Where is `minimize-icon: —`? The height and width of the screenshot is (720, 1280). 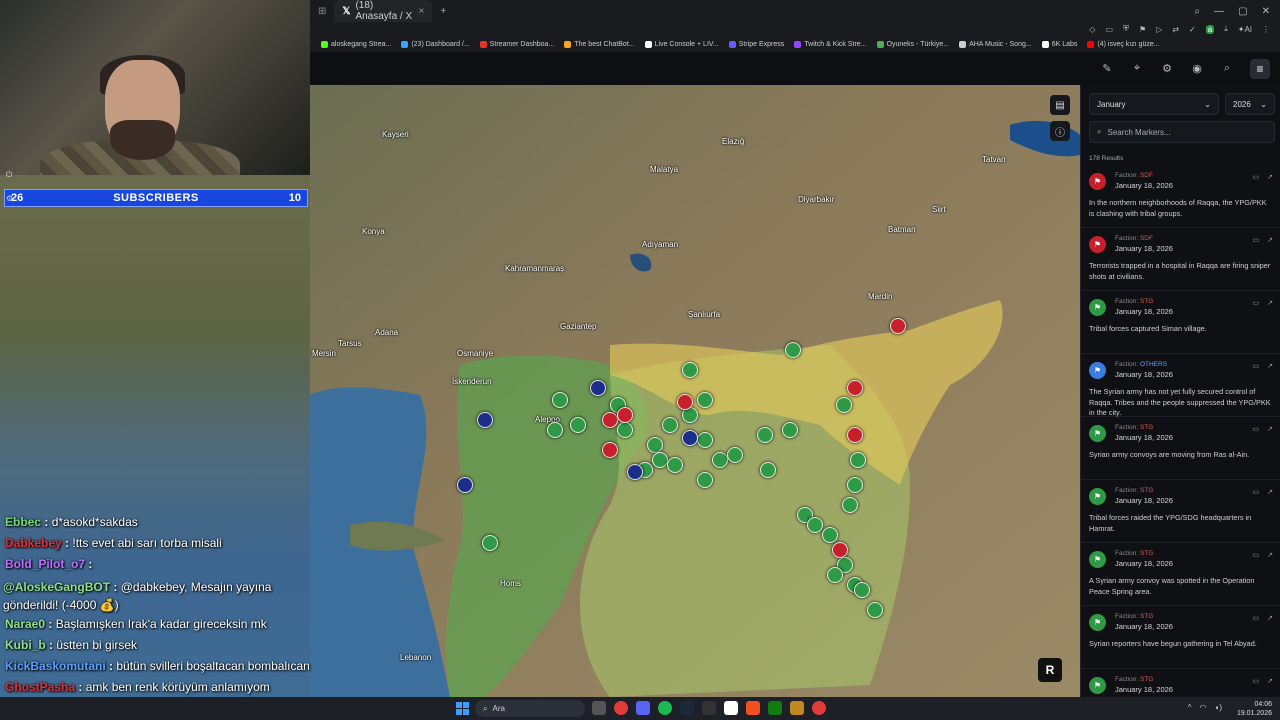 minimize-icon: — is located at coordinates (1219, 11).